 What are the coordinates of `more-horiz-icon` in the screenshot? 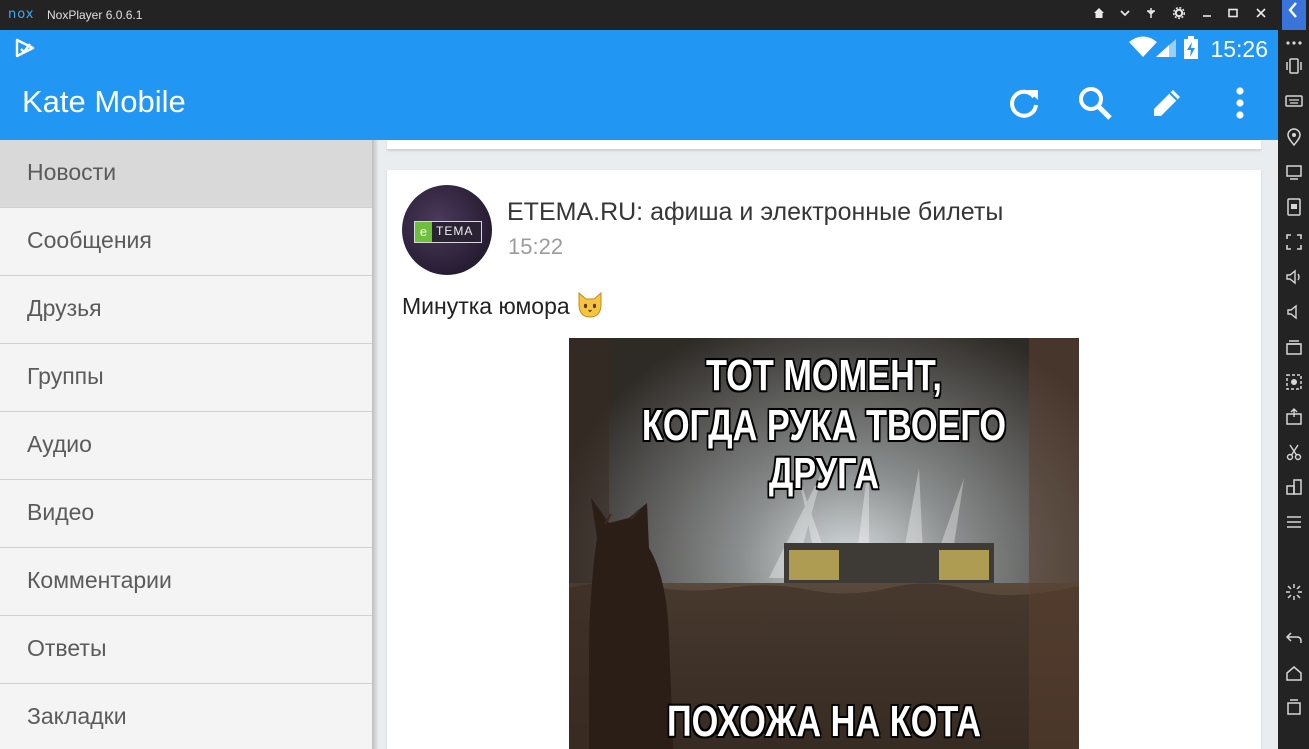 It's located at (1294, 42).